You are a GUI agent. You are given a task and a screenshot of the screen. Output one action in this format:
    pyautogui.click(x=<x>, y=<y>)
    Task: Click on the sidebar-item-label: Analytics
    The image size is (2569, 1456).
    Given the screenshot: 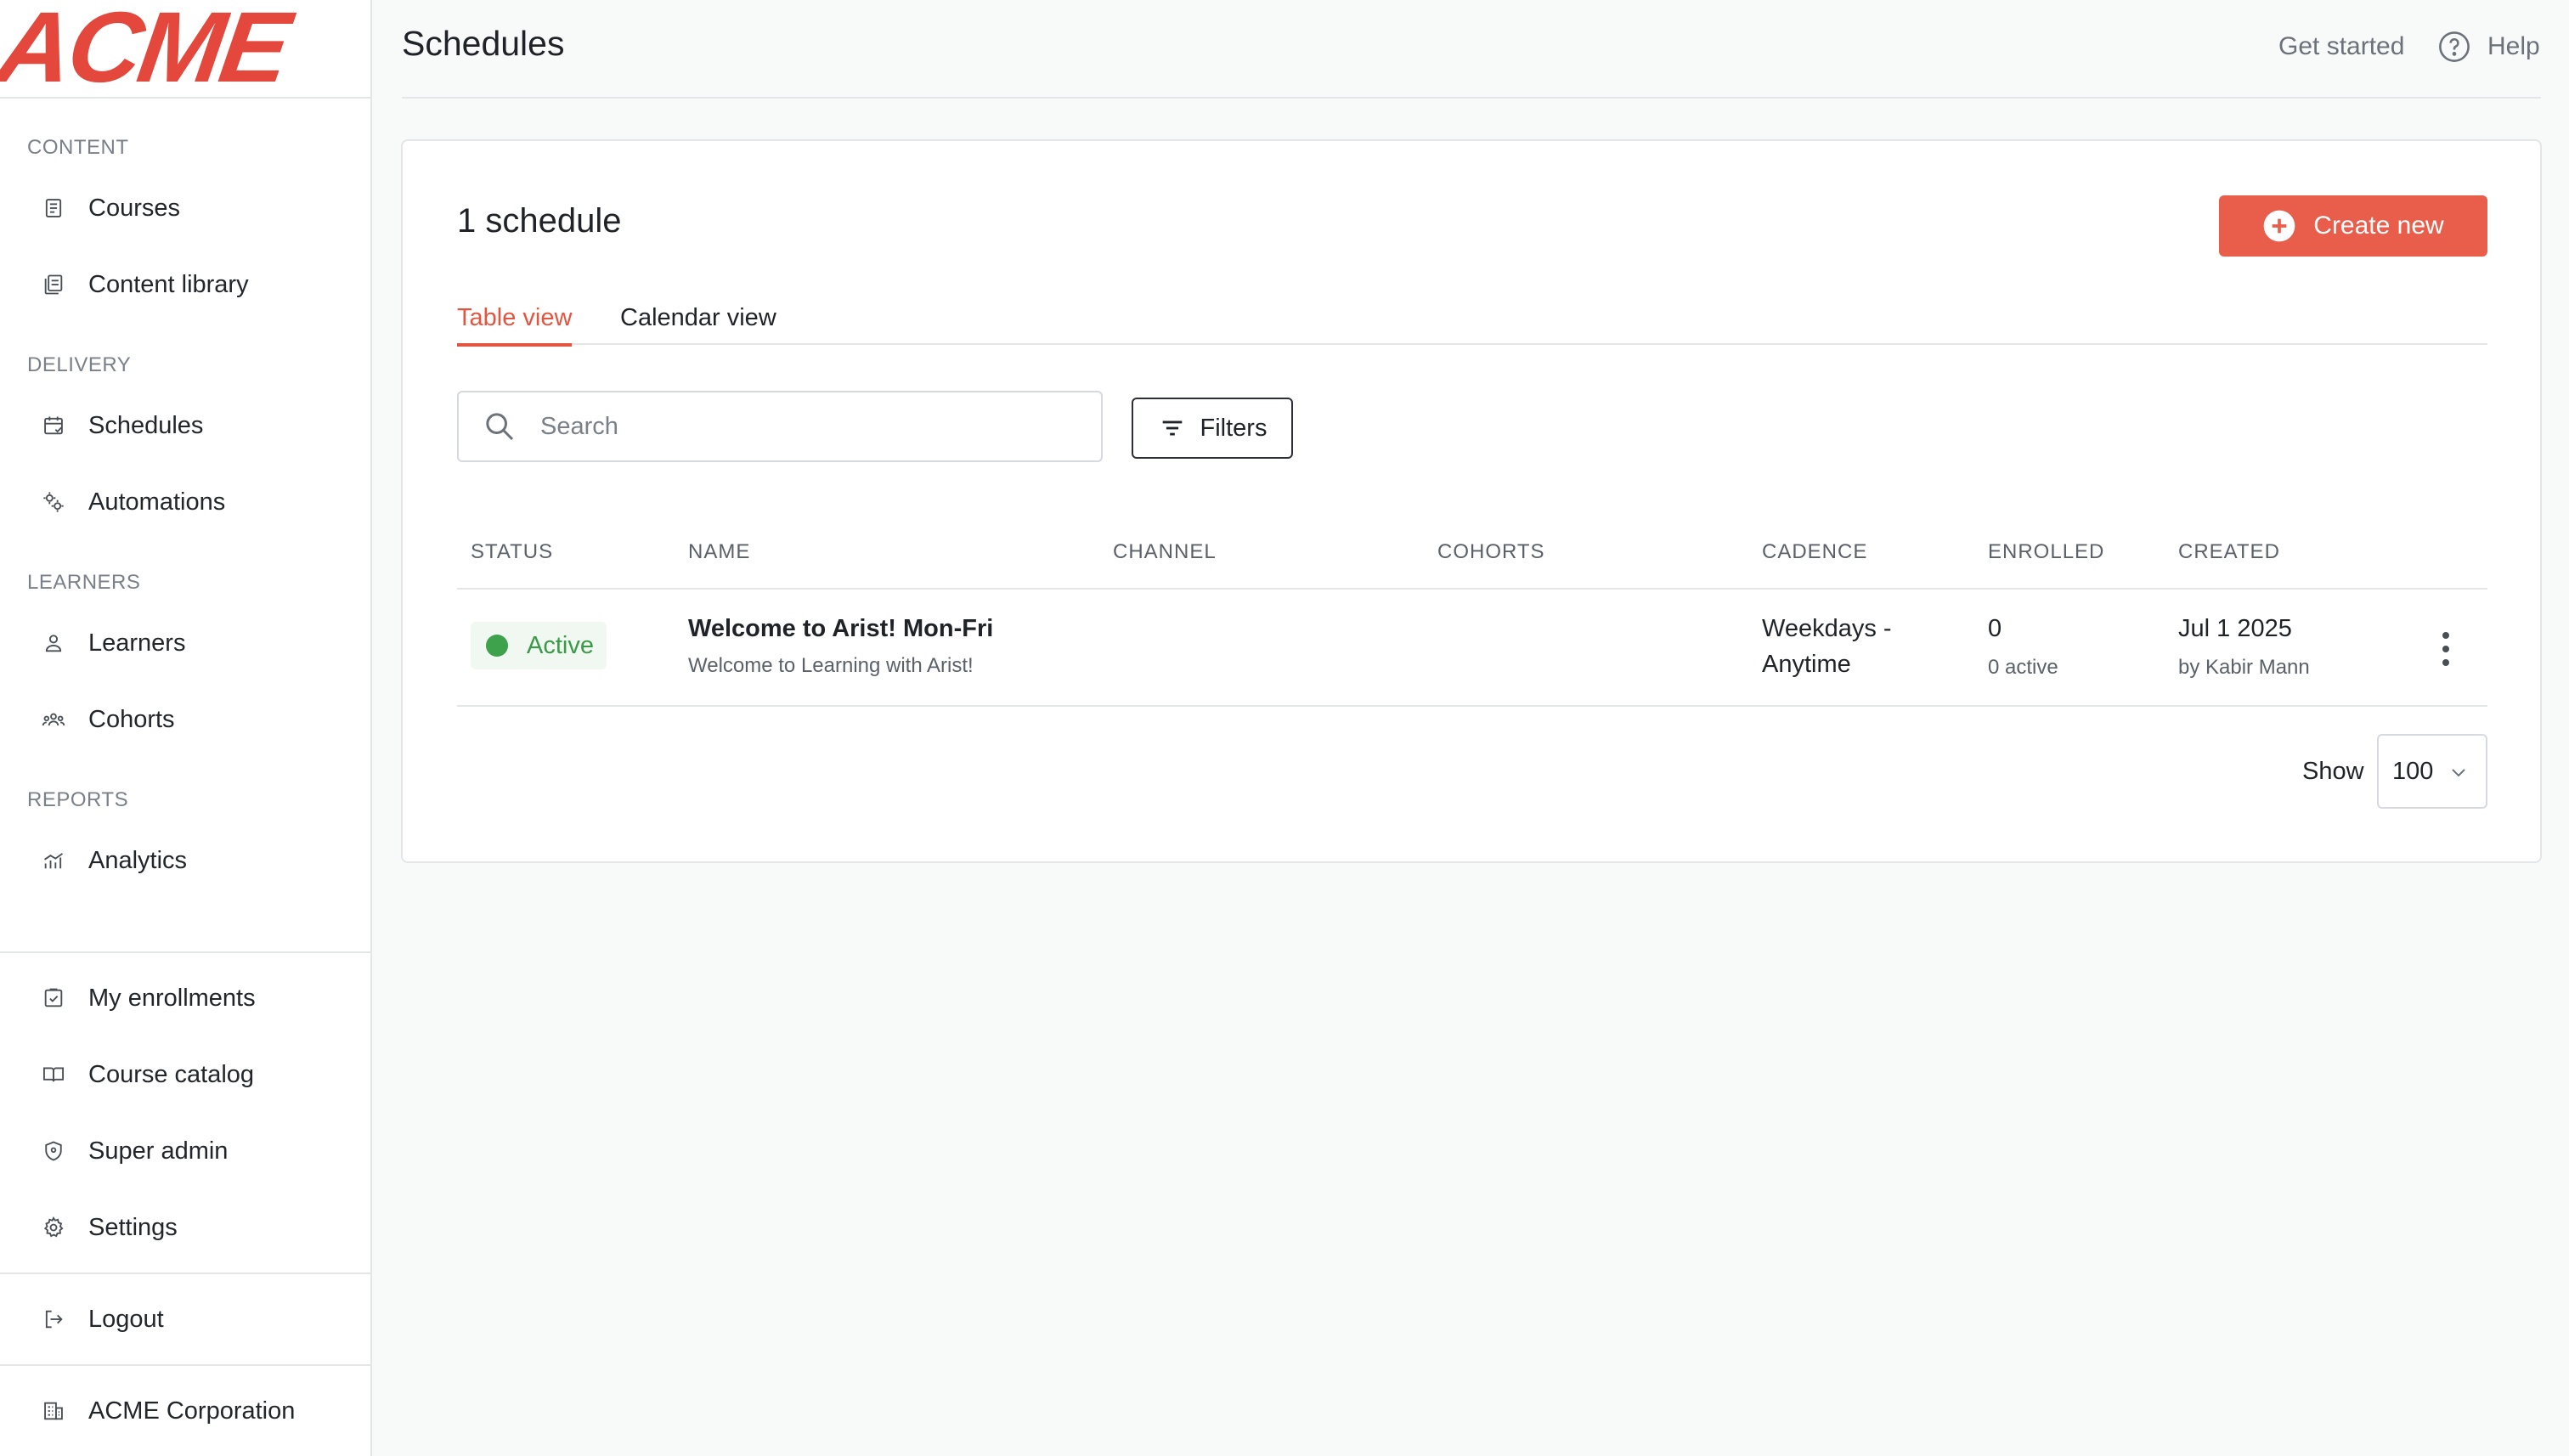 What is the action you would take?
    pyautogui.click(x=138, y=860)
    